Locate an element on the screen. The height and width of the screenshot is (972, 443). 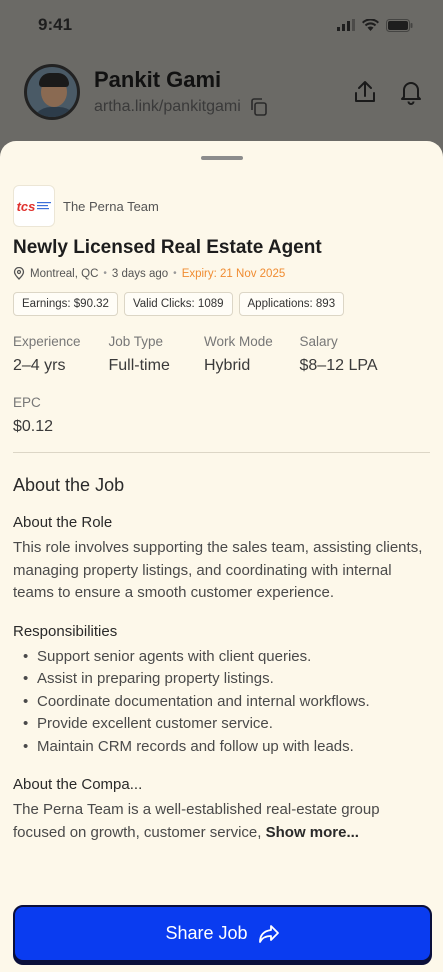
profile-link-row: artha.link/pankitgami is located at coordinates (223, 107).